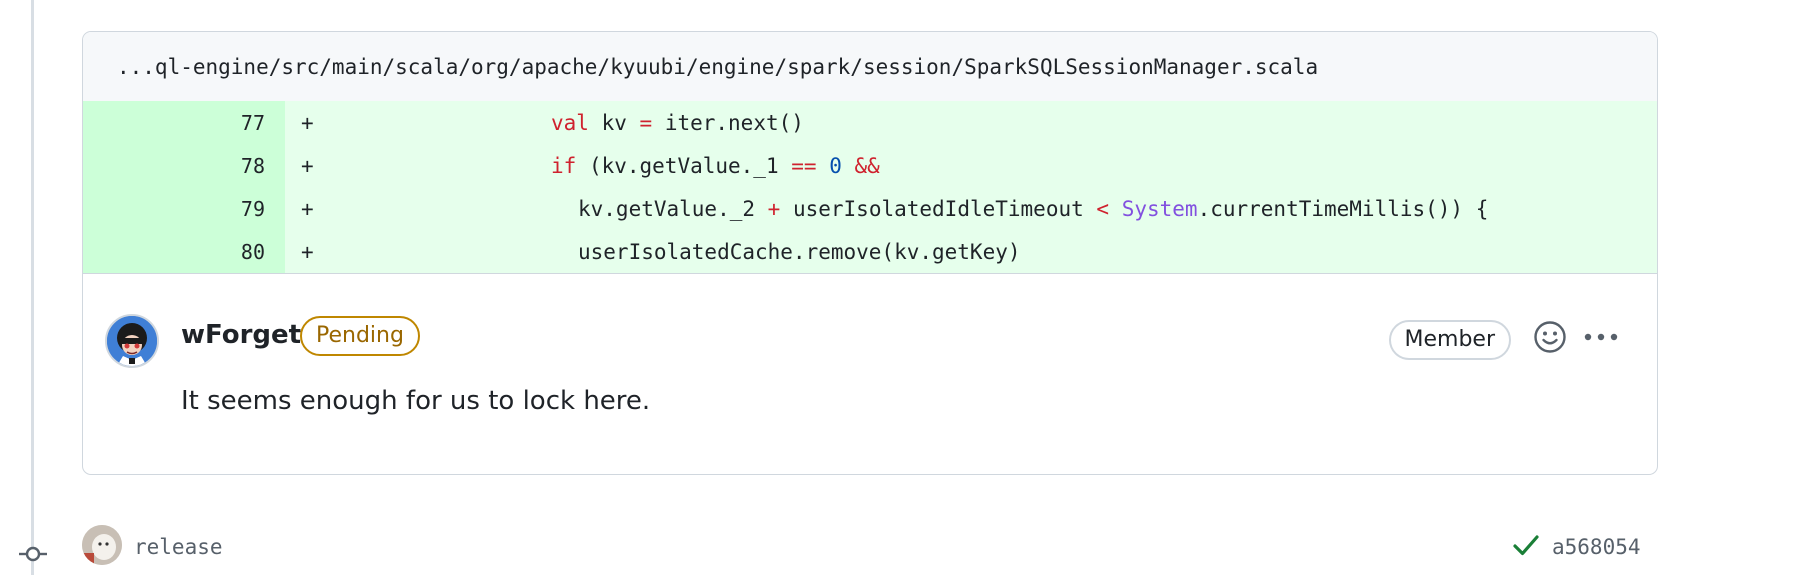 The image size is (1812, 575). I want to click on code-token: kv.getValue._2, so click(673, 208).